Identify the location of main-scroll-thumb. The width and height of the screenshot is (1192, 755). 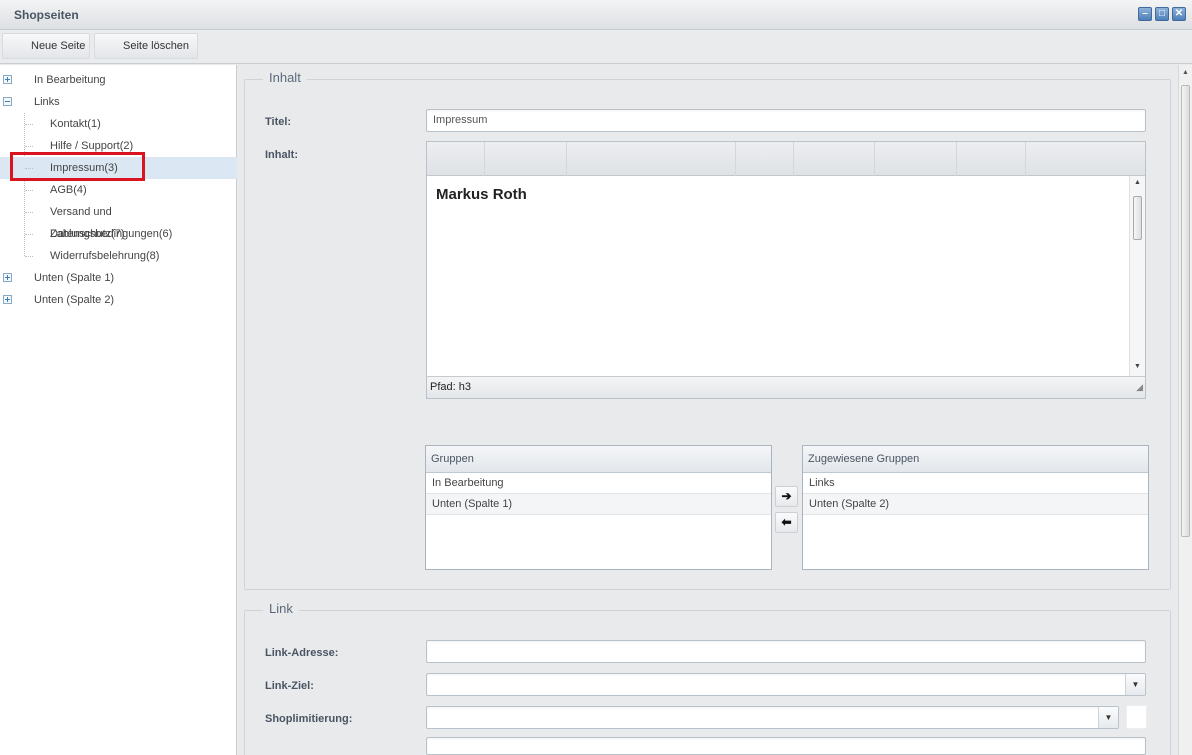
(1185, 311).